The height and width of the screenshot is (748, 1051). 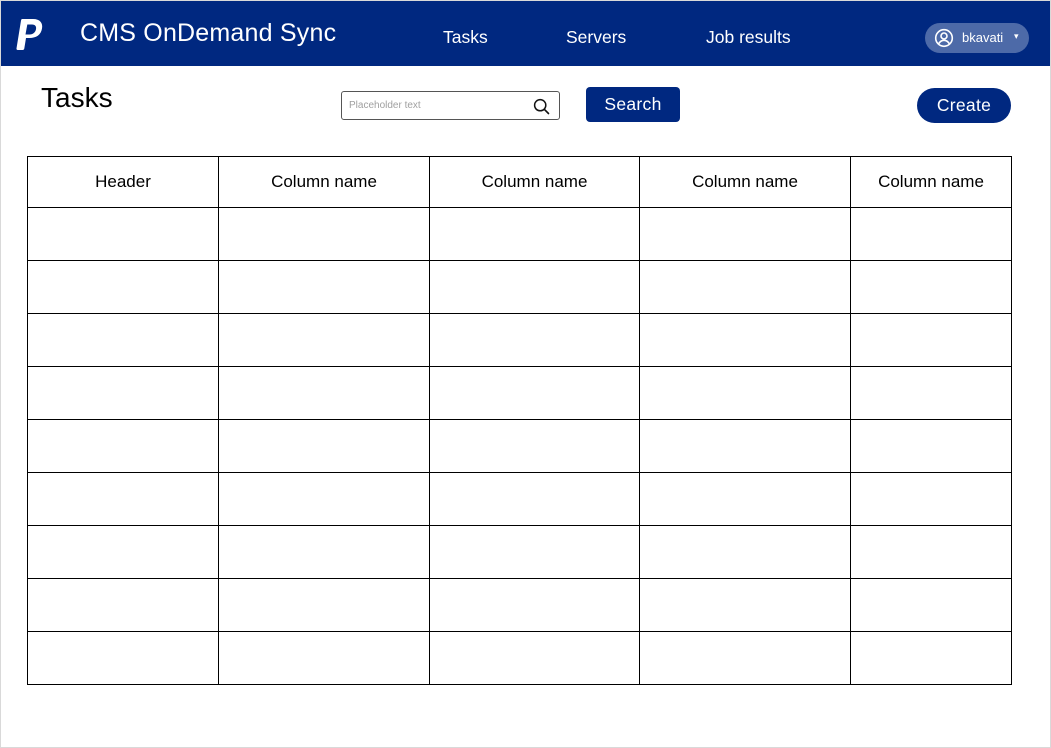 I want to click on user-circle-icon, so click(x=944, y=38).